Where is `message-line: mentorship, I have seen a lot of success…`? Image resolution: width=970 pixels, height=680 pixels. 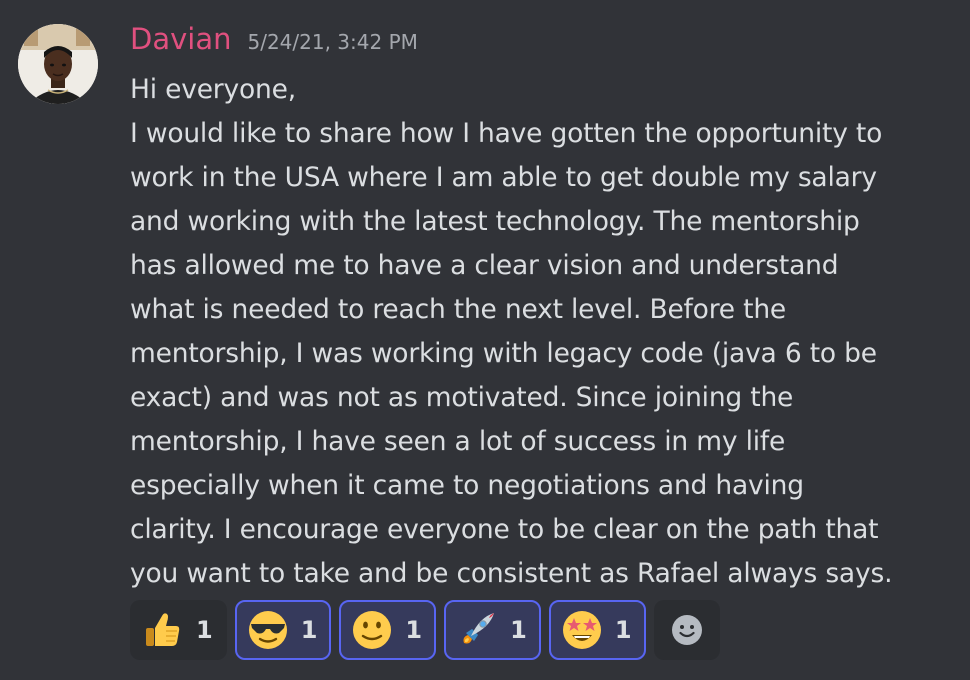
message-line: mentorship, I have seen a lot of success… is located at coordinates (458, 441).